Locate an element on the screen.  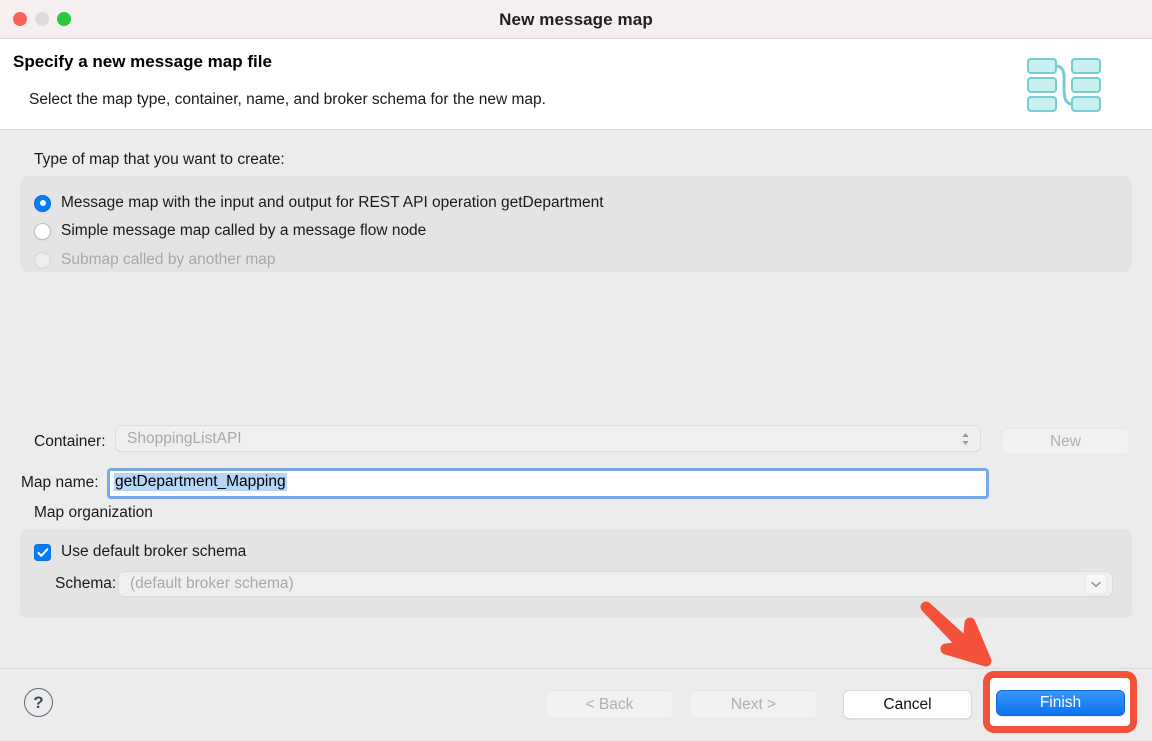
use-default-broker-schema-row: Use default broker schema is located at coordinates (140, 552).